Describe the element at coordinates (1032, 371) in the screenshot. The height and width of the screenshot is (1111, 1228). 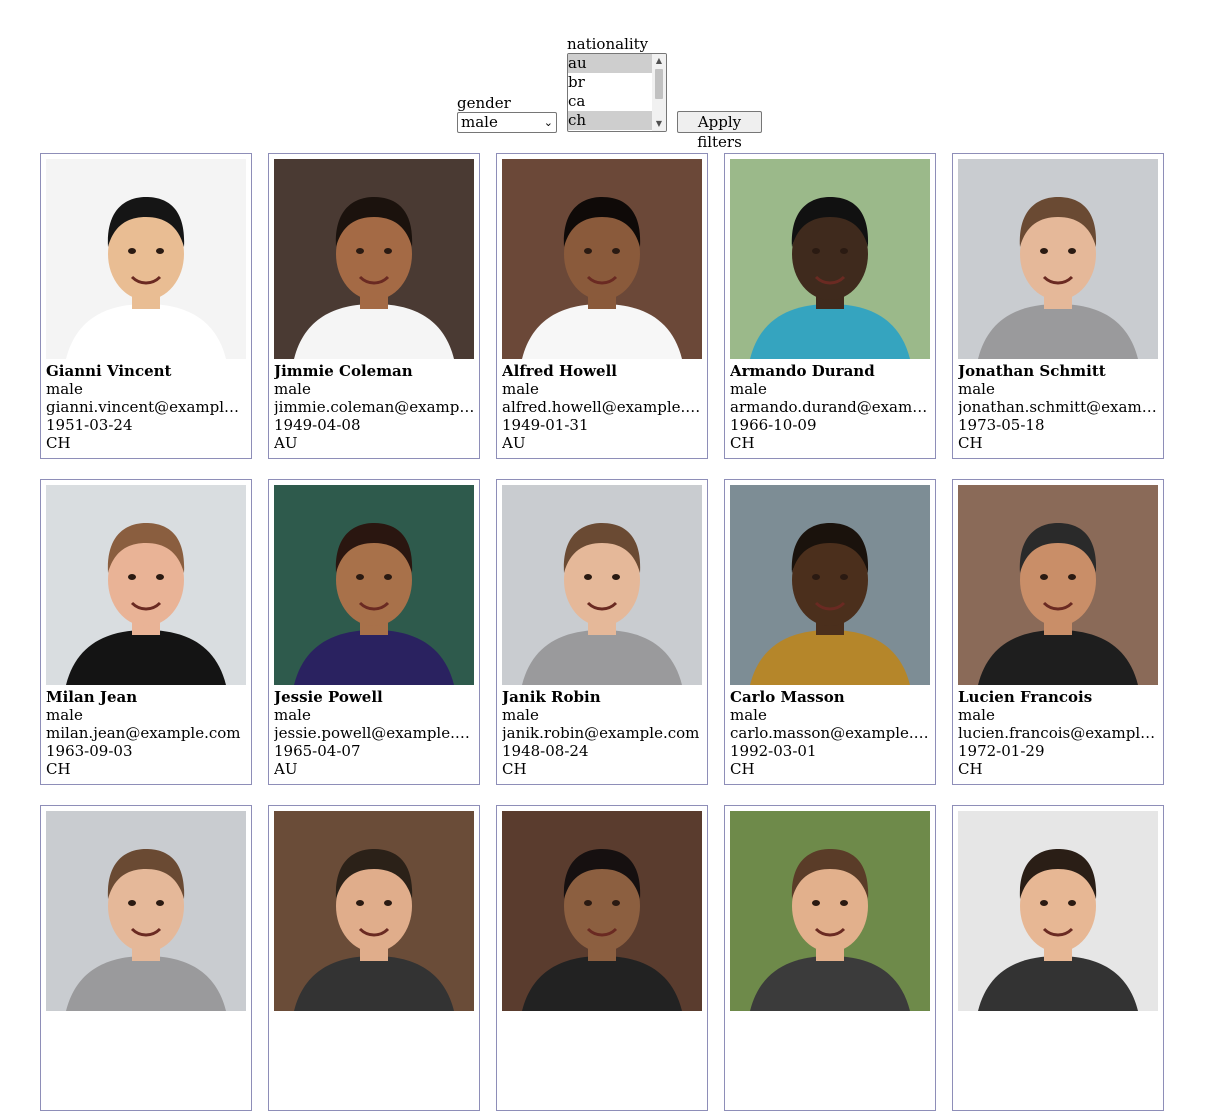
I see `person-name: Jonathan Schmitt` at that location.